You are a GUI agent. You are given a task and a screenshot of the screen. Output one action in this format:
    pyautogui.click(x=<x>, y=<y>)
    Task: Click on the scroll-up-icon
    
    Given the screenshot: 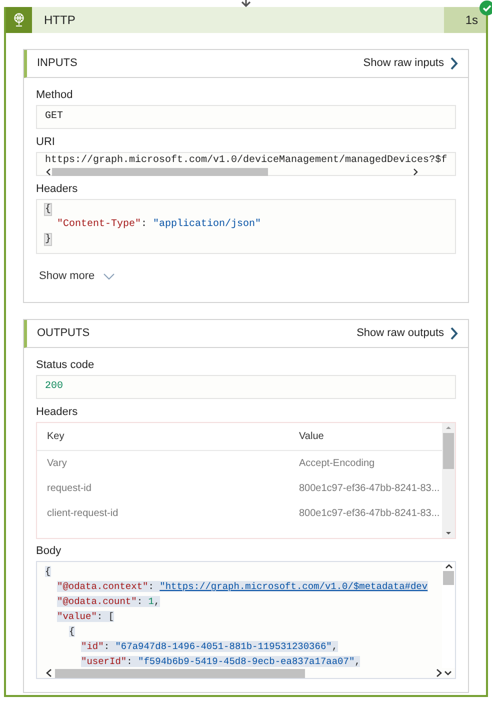 What is the action you would take?
    pyautogui.click(x=449, y=566)
    